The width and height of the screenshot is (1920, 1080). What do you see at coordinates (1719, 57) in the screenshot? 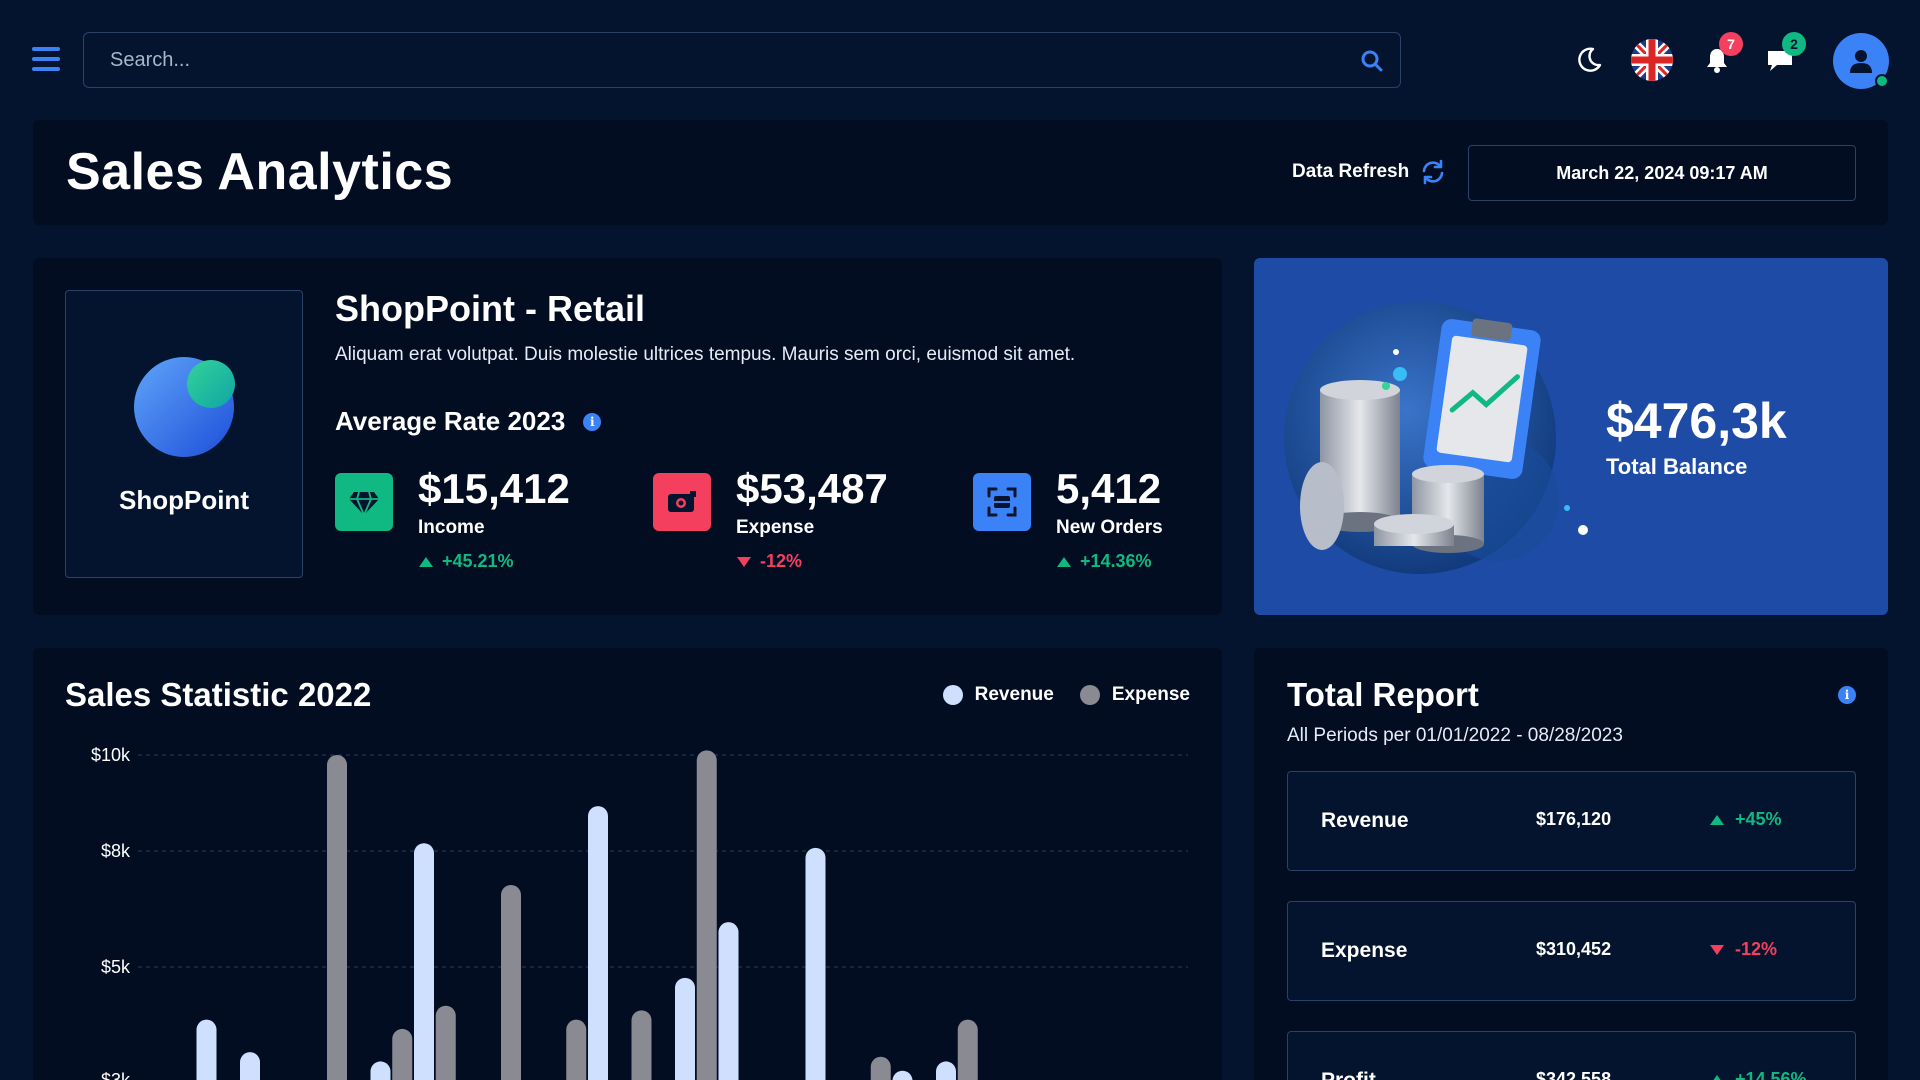
I see `notifications-button: 7` at bounding box center [1719, 57].